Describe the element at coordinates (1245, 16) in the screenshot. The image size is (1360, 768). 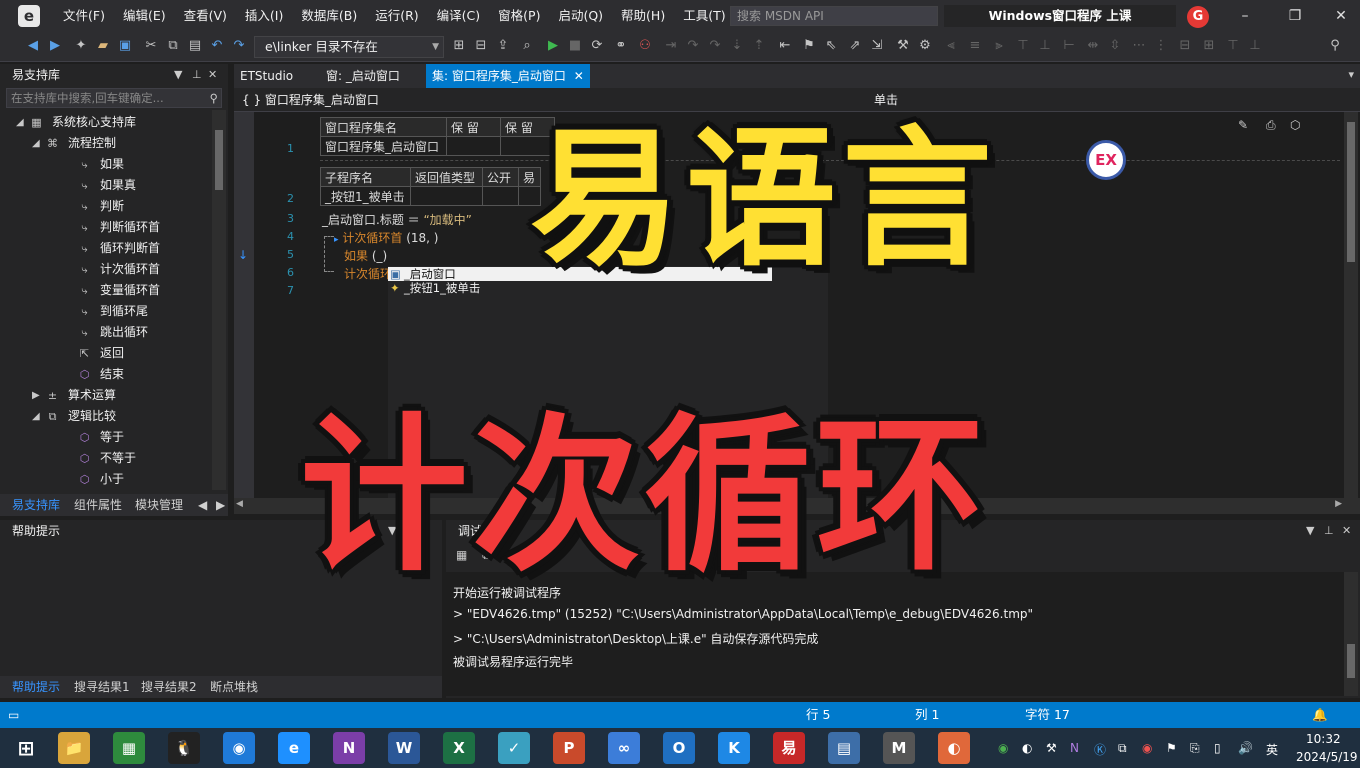
I see `minimize-button: –` at that location.